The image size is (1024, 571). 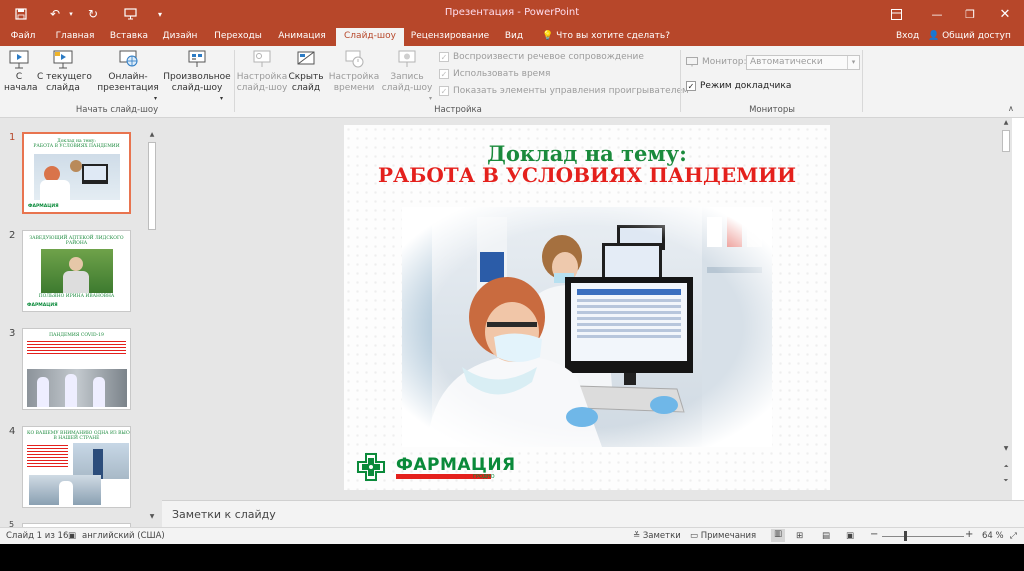 I want to click on record-dropdown-icon: ▾, so click(x=430, y=98).